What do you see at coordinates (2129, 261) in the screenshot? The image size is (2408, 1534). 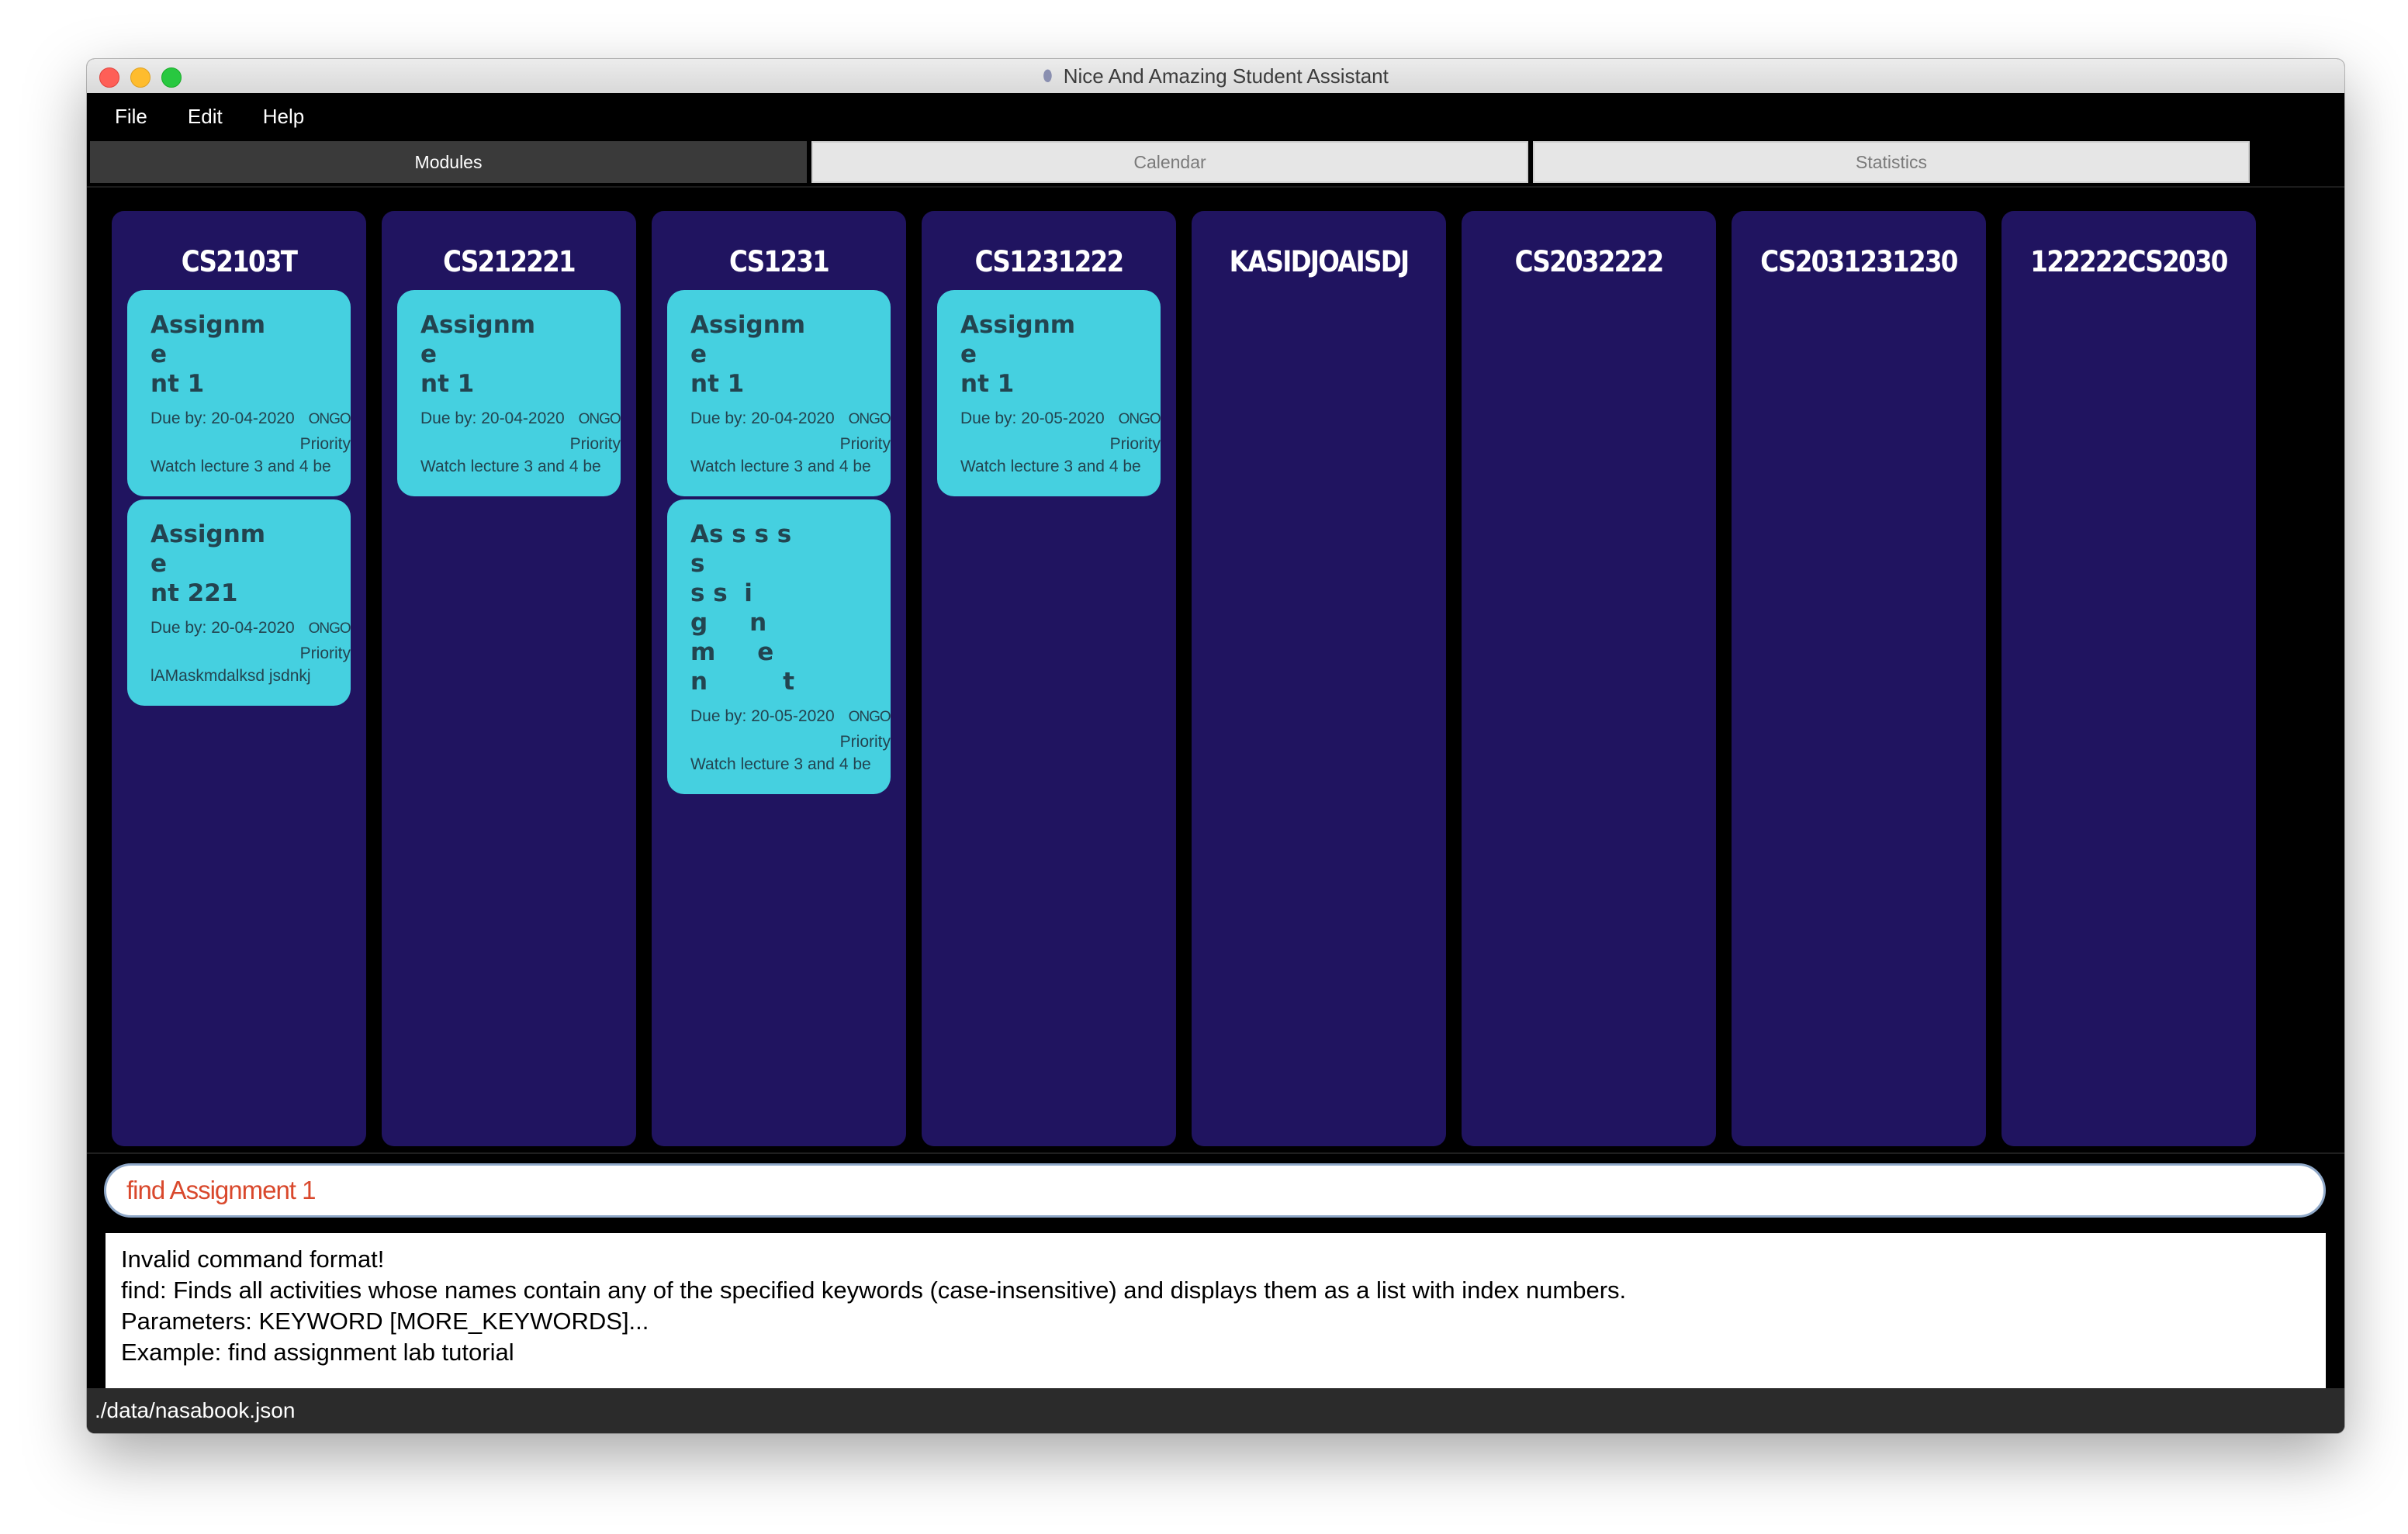 I see `module-code: 122222CS2030` at bounding box center [2129, 261].